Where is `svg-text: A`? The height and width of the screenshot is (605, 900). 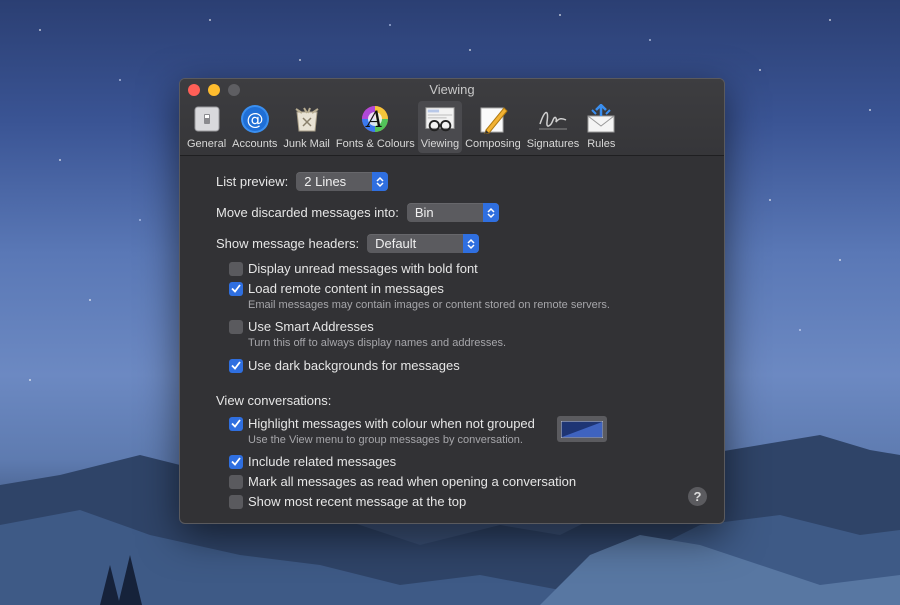
svg-text: A is located at coordinates (374, 120).